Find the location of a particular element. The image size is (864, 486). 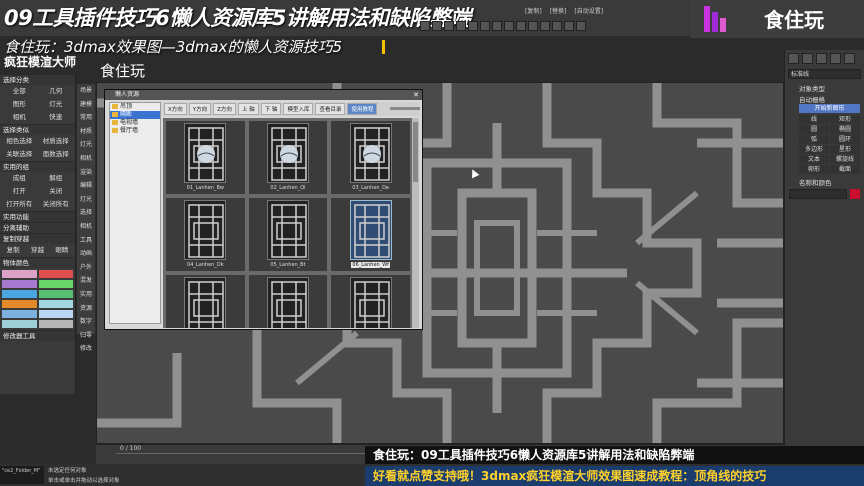

category-tab: 实用 is located at coordinates (86, 295).